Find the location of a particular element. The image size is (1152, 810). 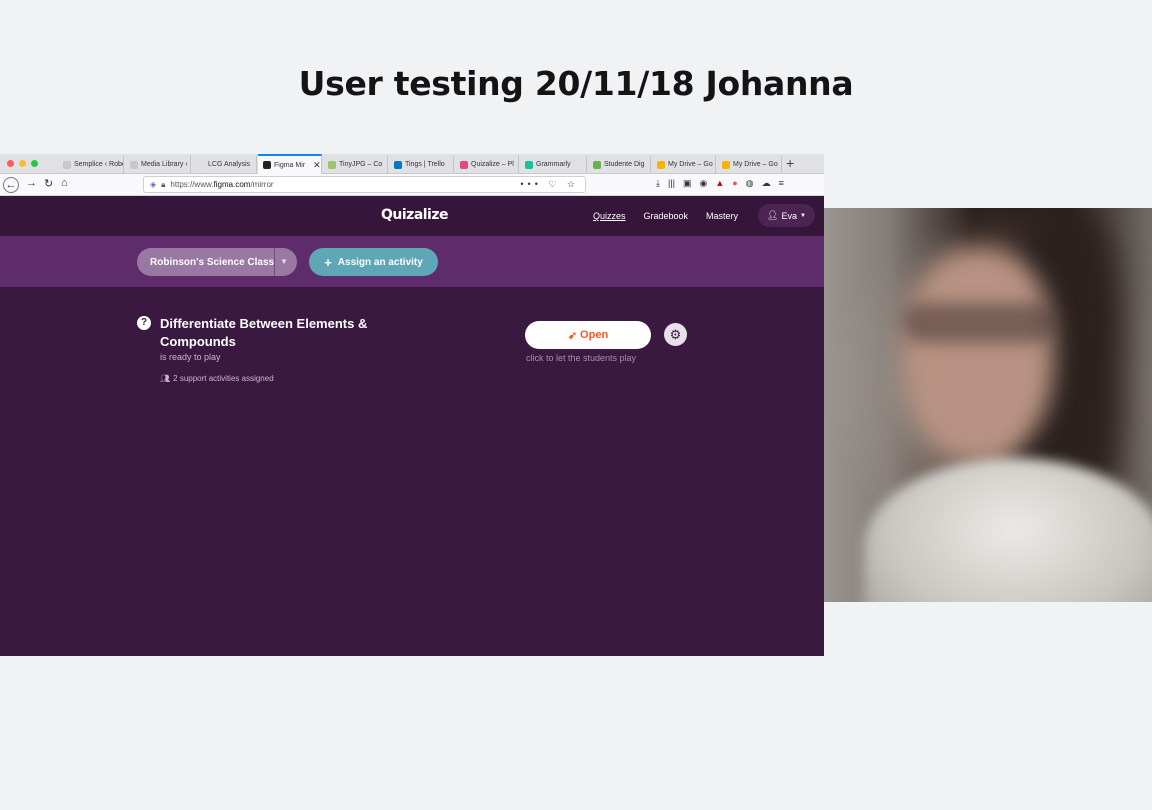

support-activities: 👥︎ 2 support activities assigned is located at coordinates (217, 378).